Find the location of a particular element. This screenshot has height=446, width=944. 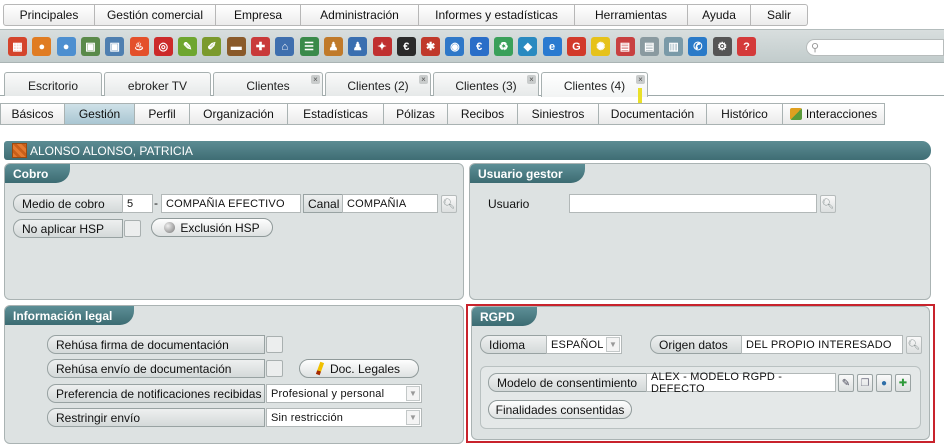

subtab-documentacion: Documentación is located at coordinates (653, 114).